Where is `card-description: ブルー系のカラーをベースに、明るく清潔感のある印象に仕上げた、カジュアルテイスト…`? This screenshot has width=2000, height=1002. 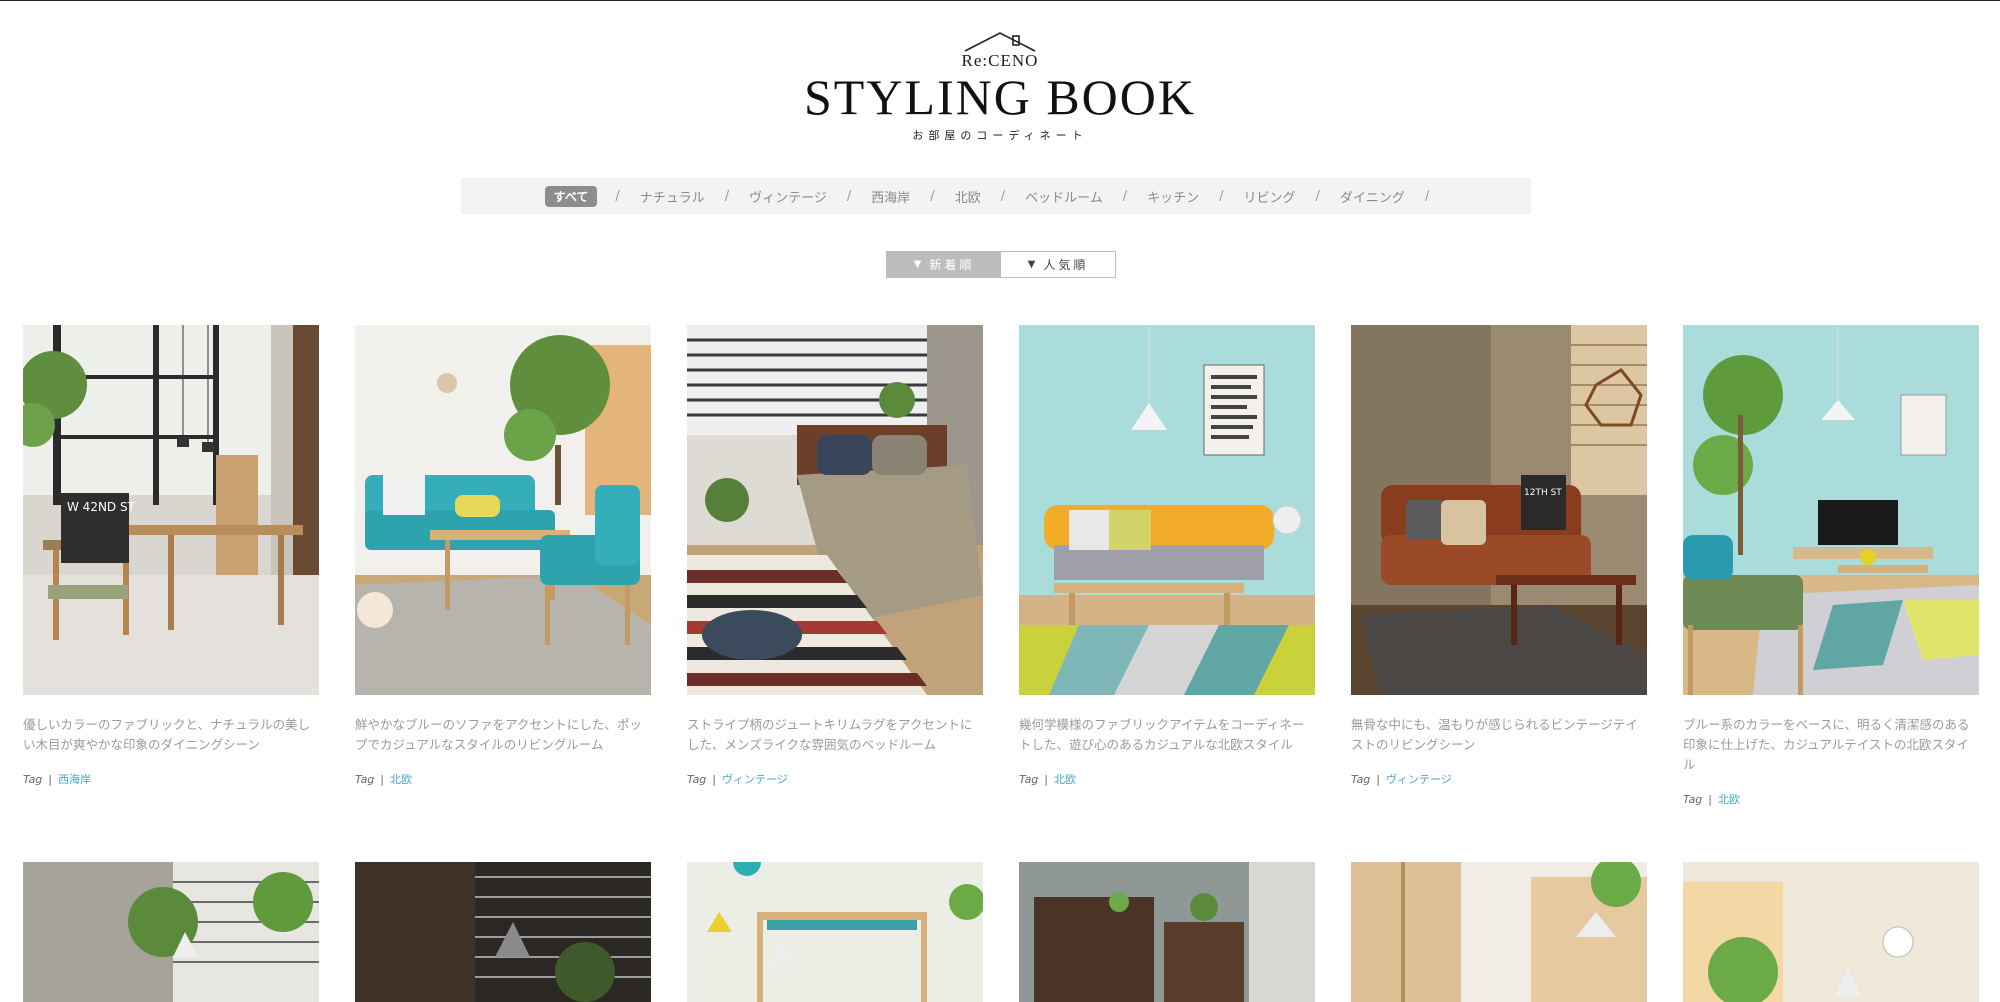 card-description: ブルー系のカラーをベースに、明るく清潔感のある印象に仕上げた、カジュアルテイスト… is located at coordinates (1826, 744).